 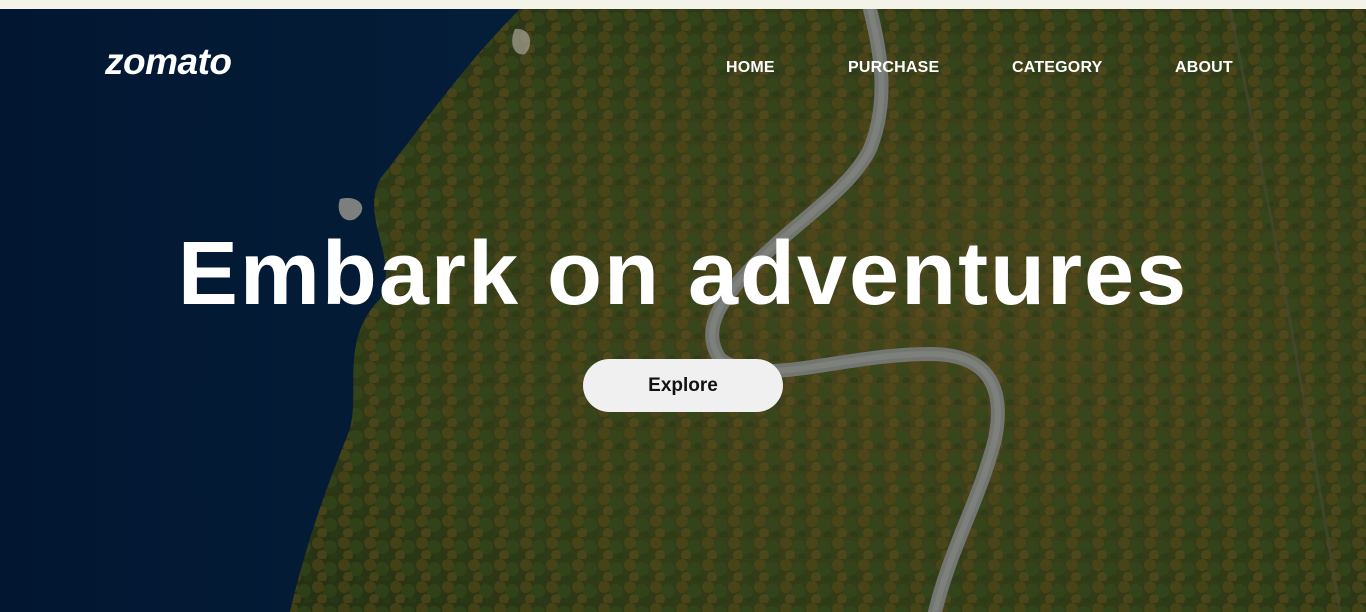 I want to click on nav-item-home: HOME, so click(x=750, y=68).